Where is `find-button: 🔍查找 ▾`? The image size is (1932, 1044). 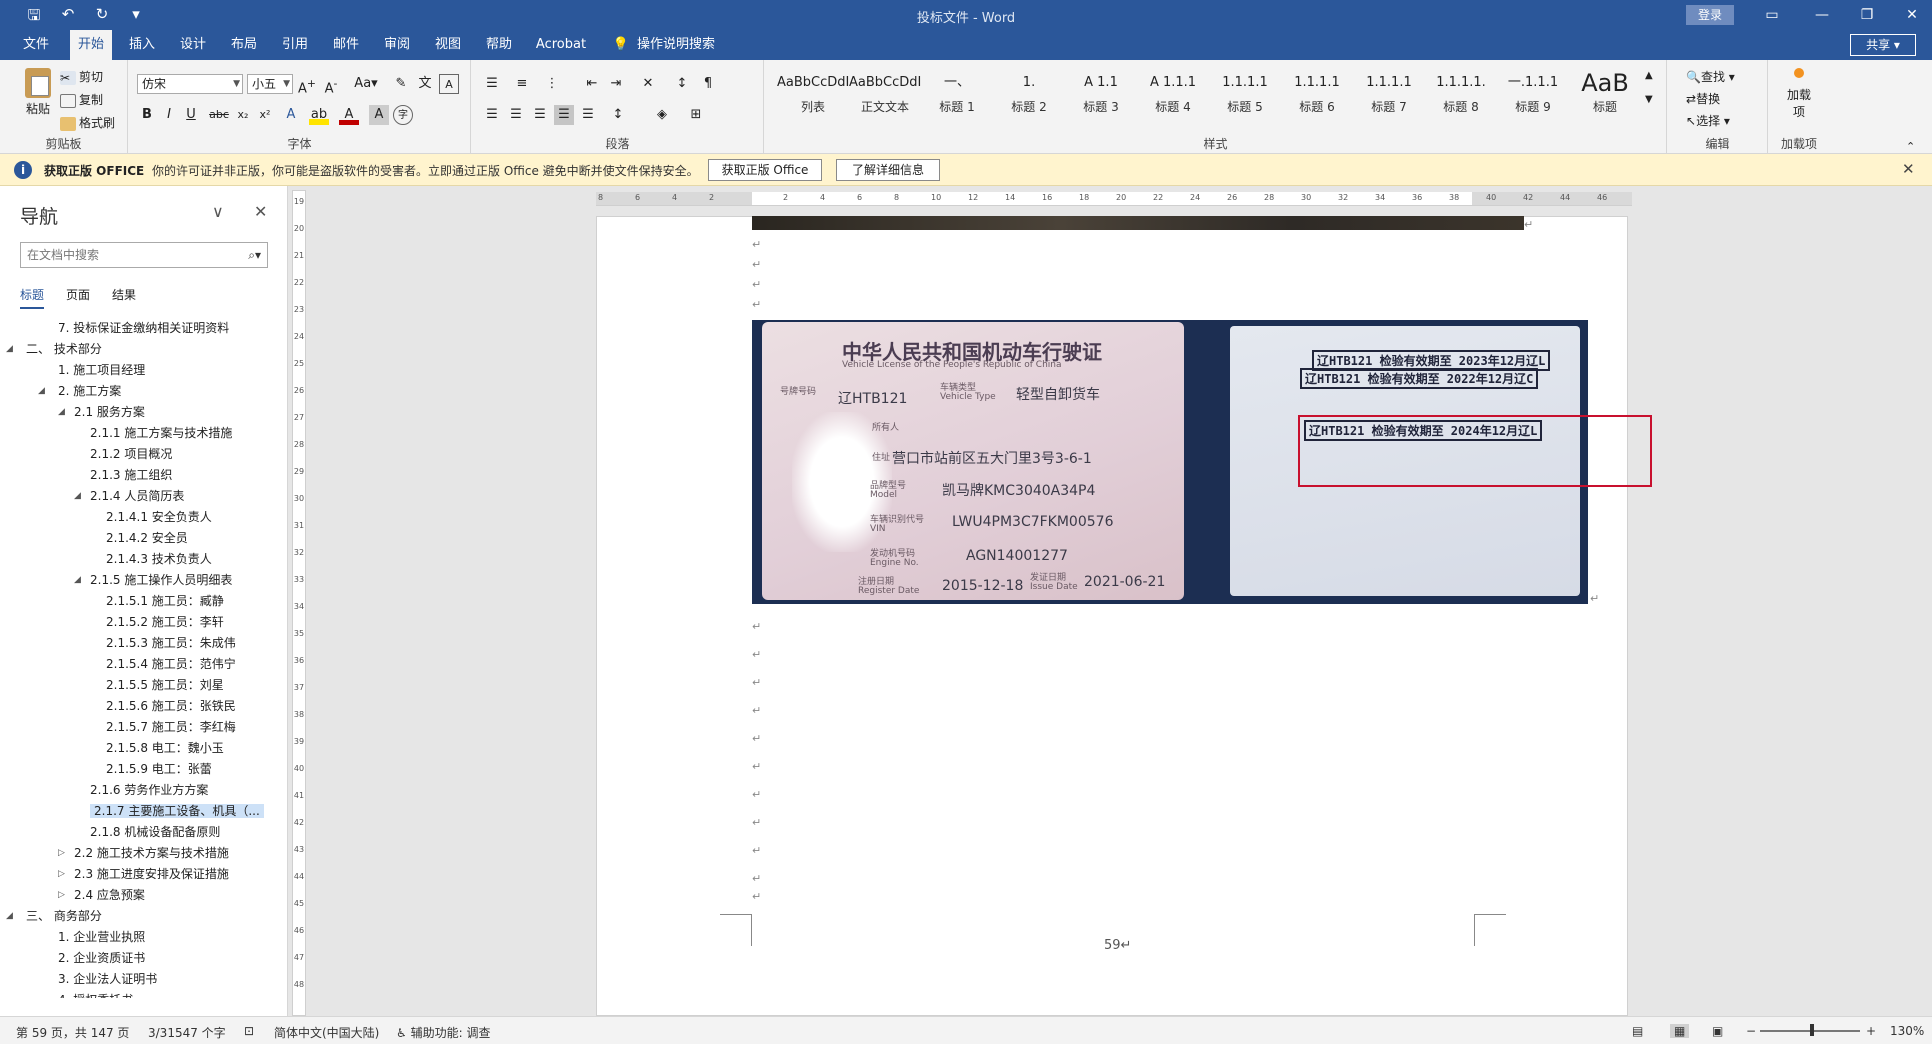
find-button: 🔍查找 ▾ is located at coordinates (1710, 76).